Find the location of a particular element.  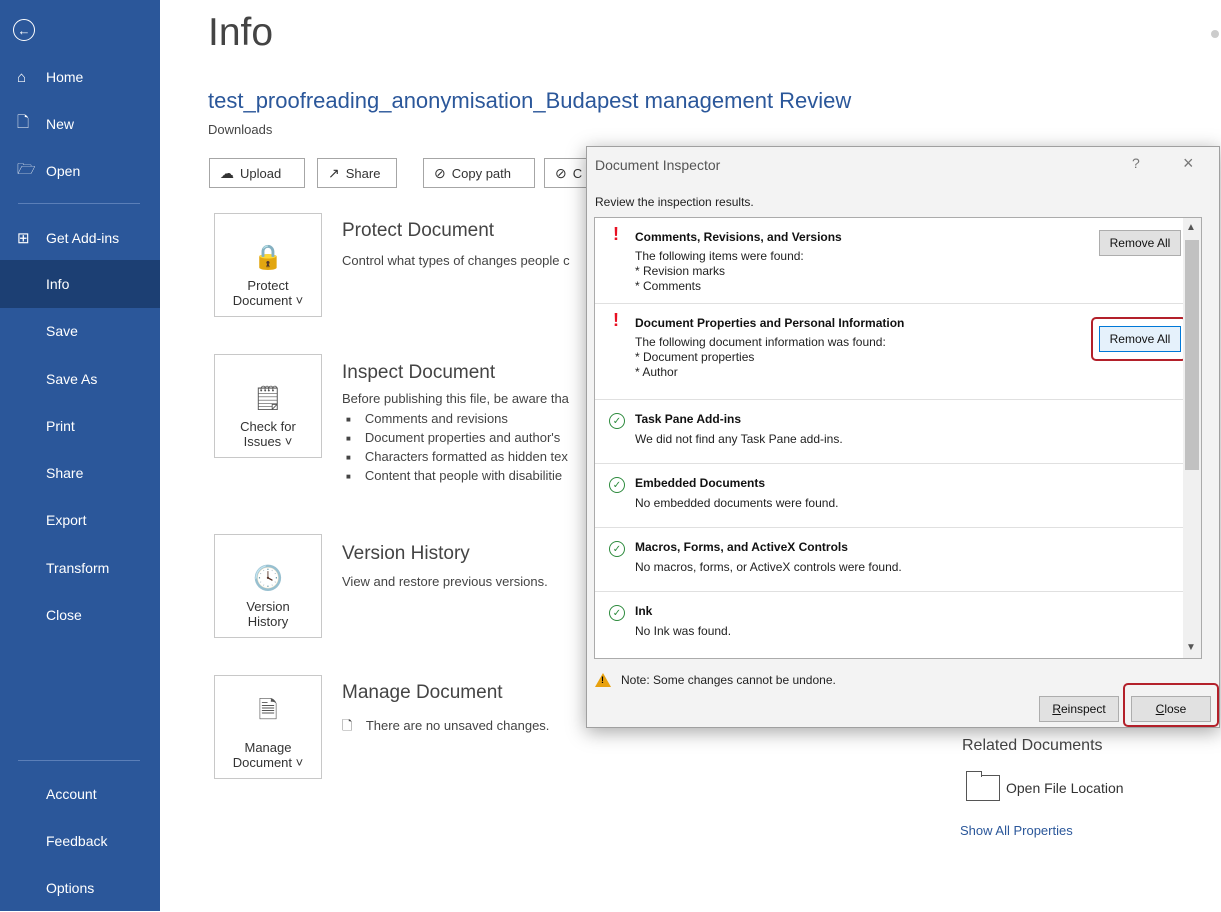

open-file-location-label: Open File Location is located at coordinates (1065, 788).